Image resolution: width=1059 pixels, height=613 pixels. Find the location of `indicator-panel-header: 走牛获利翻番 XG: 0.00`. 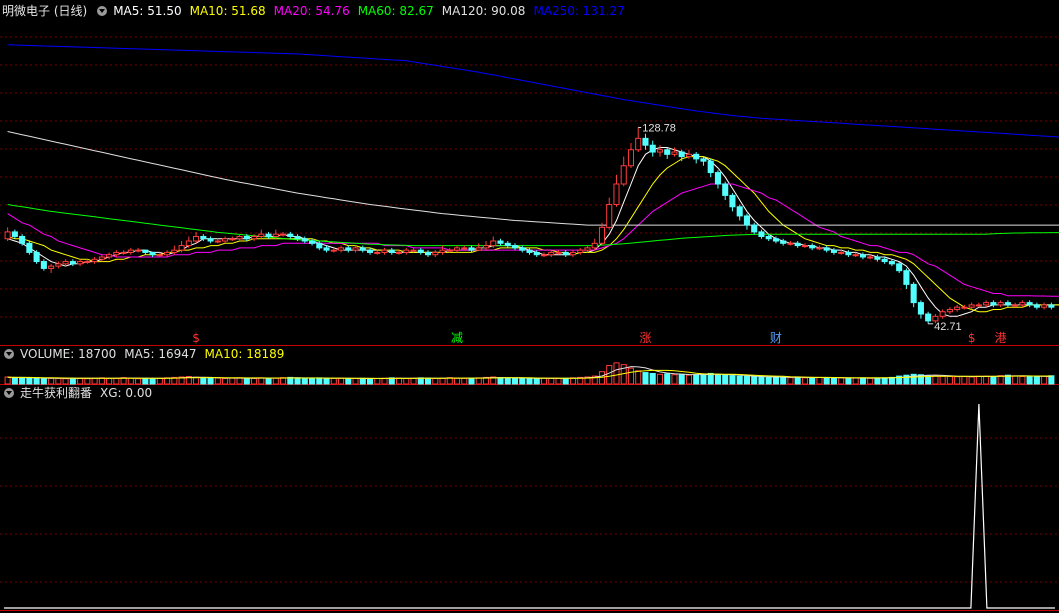

indicator-panel-header: 走牛获利翻番 XG: 0.00 is located at coordinates (76, 393).